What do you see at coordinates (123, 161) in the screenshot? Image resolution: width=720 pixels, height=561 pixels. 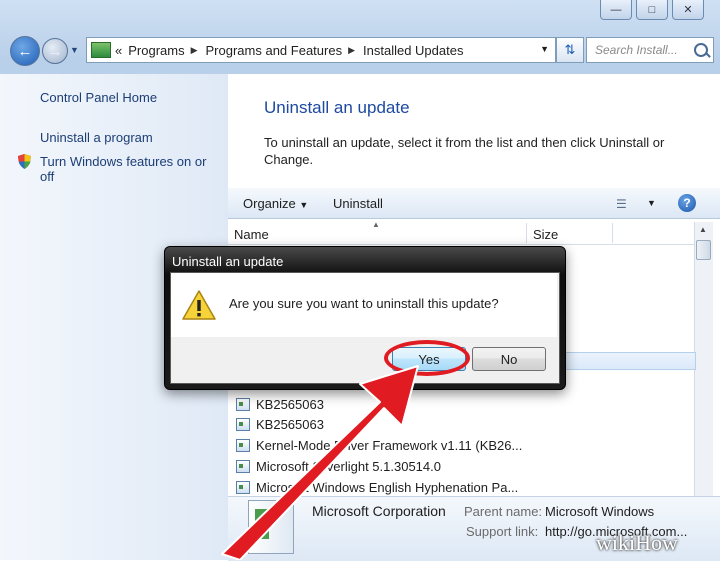 I see `sidebar-item-label: Turn Windows features on or` at bounding box center [123, 161].